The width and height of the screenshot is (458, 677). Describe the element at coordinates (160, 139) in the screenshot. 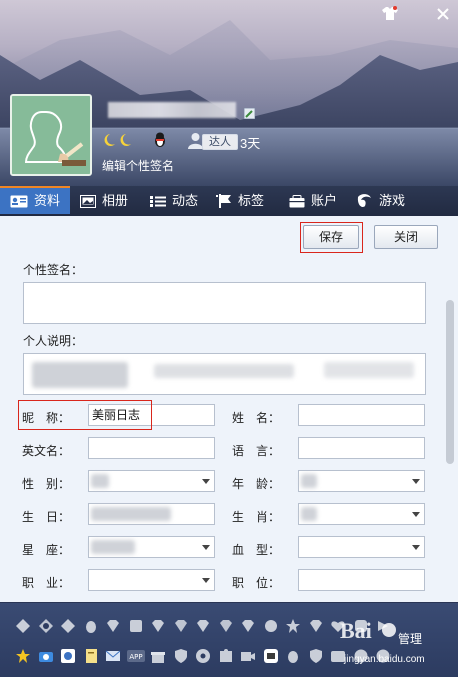

I see `qq-penguin-icon` at that location.